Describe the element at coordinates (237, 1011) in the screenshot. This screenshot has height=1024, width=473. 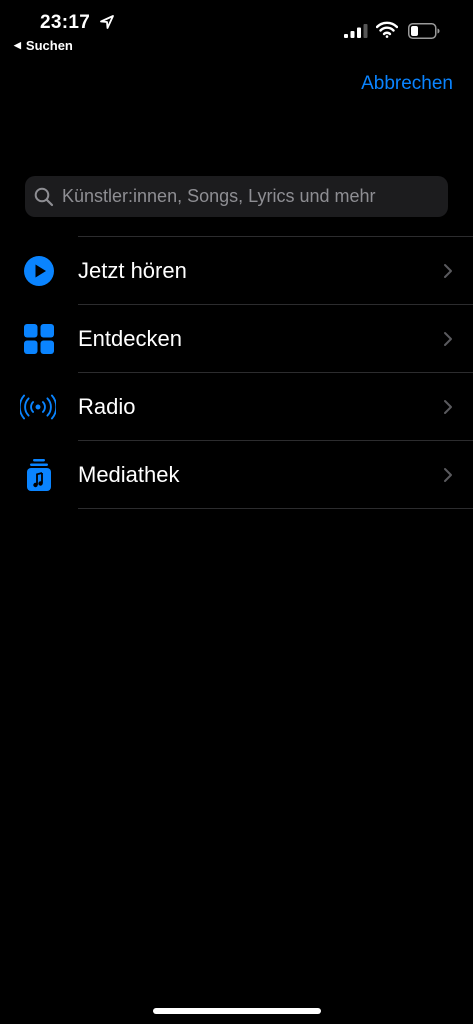
I see `home-indicator` at that location.